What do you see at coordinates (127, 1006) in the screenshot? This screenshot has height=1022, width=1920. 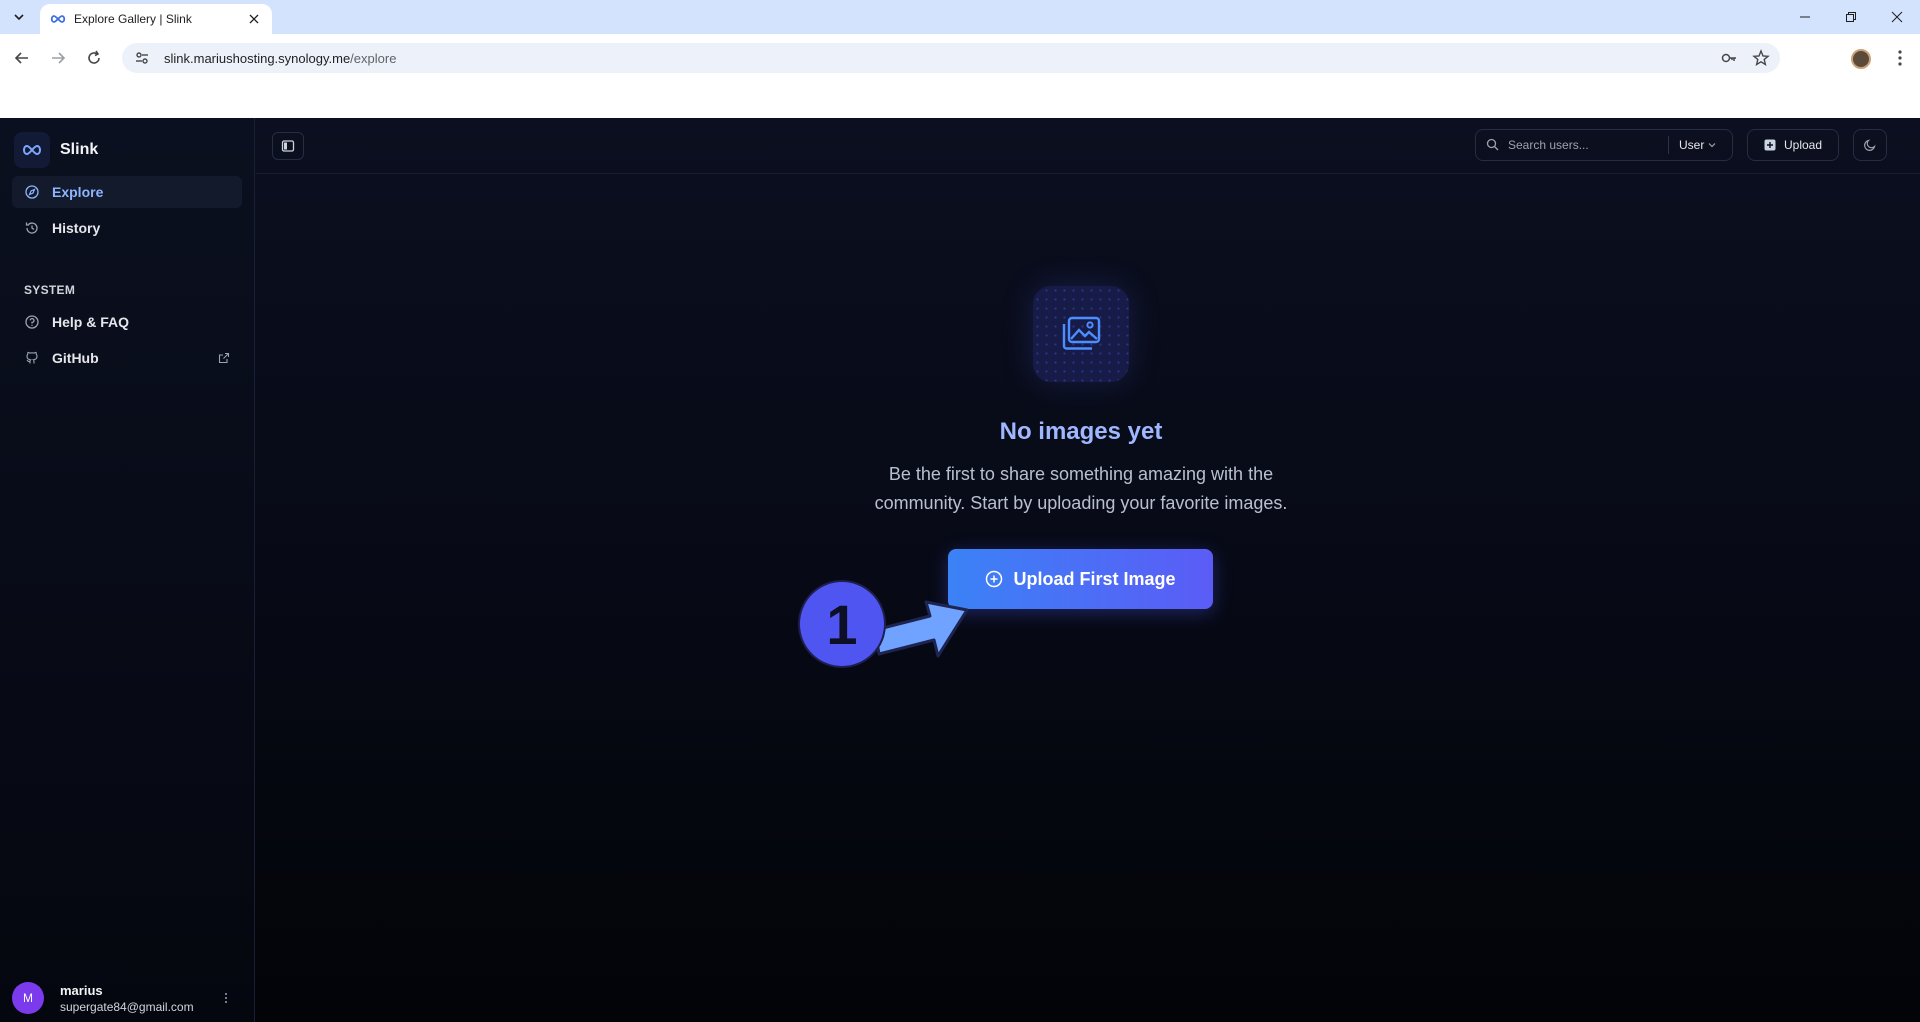 I see `user-email: supergate84@gmail.com` at bounding box center [127, 1006].